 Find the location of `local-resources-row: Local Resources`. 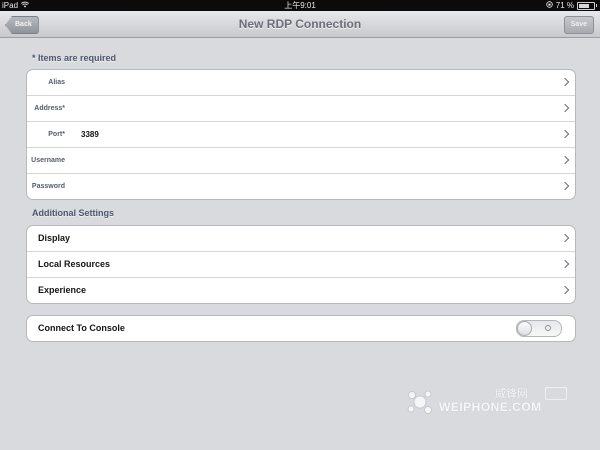

local-resources-row: Local Resources is located at coordinates (301, 265).